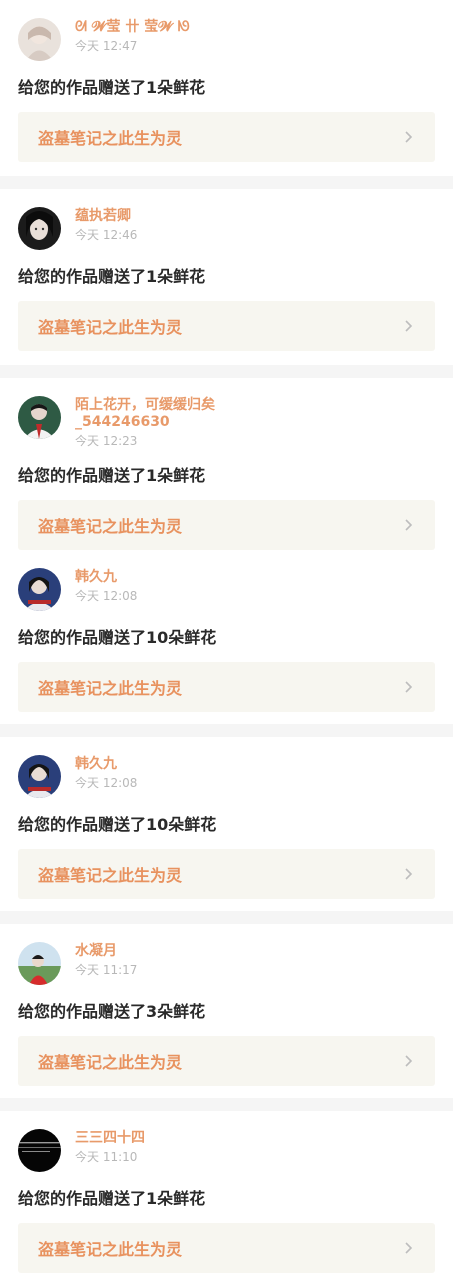 This screenshot has height=1280, width=453. Describe the element at coordinates (106, 235) in the screenshot. I see `timestamp: 今天 12:46` at that location.